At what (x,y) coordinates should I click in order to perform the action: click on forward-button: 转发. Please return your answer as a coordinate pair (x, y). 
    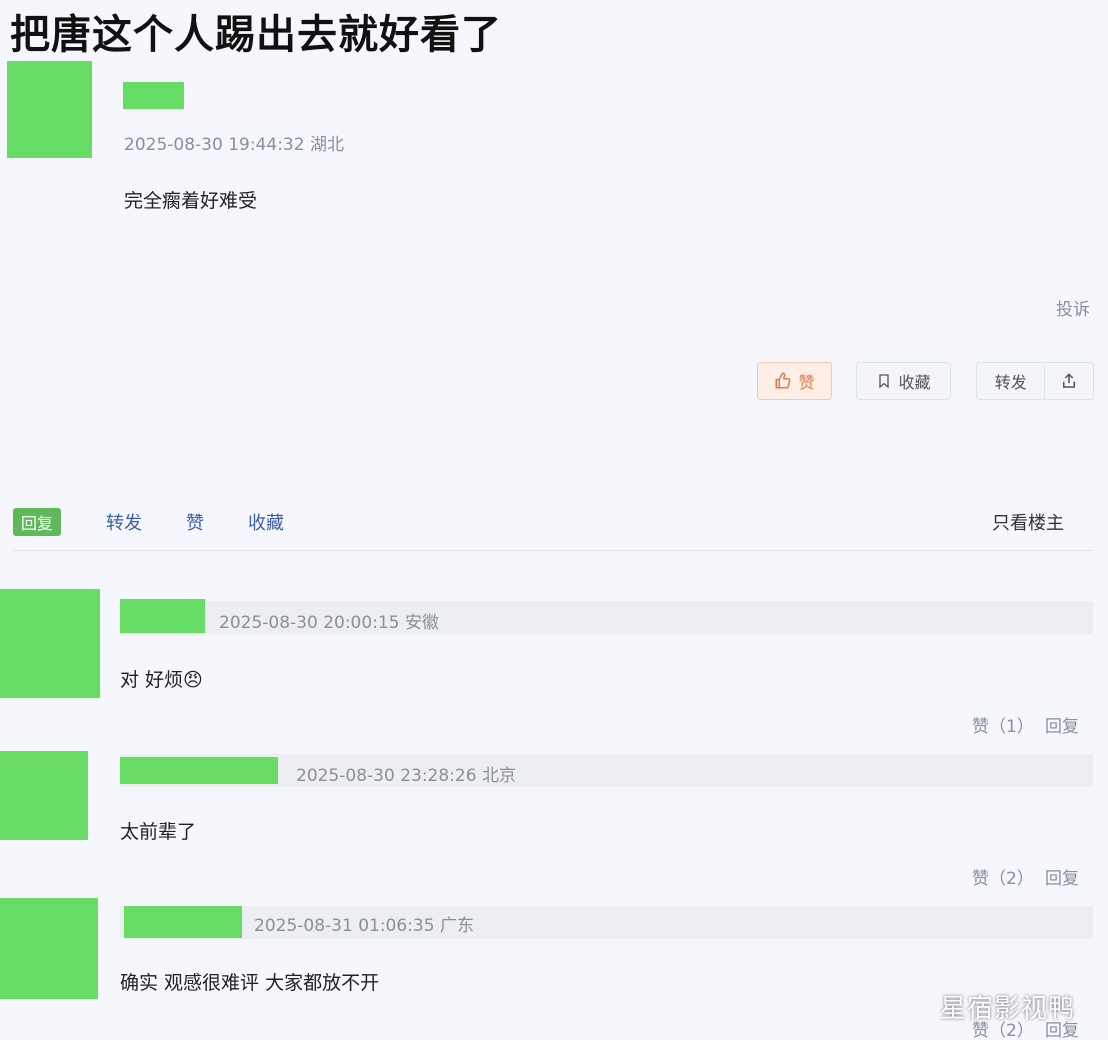
    Looking at the image, I should click on (1010, 381).